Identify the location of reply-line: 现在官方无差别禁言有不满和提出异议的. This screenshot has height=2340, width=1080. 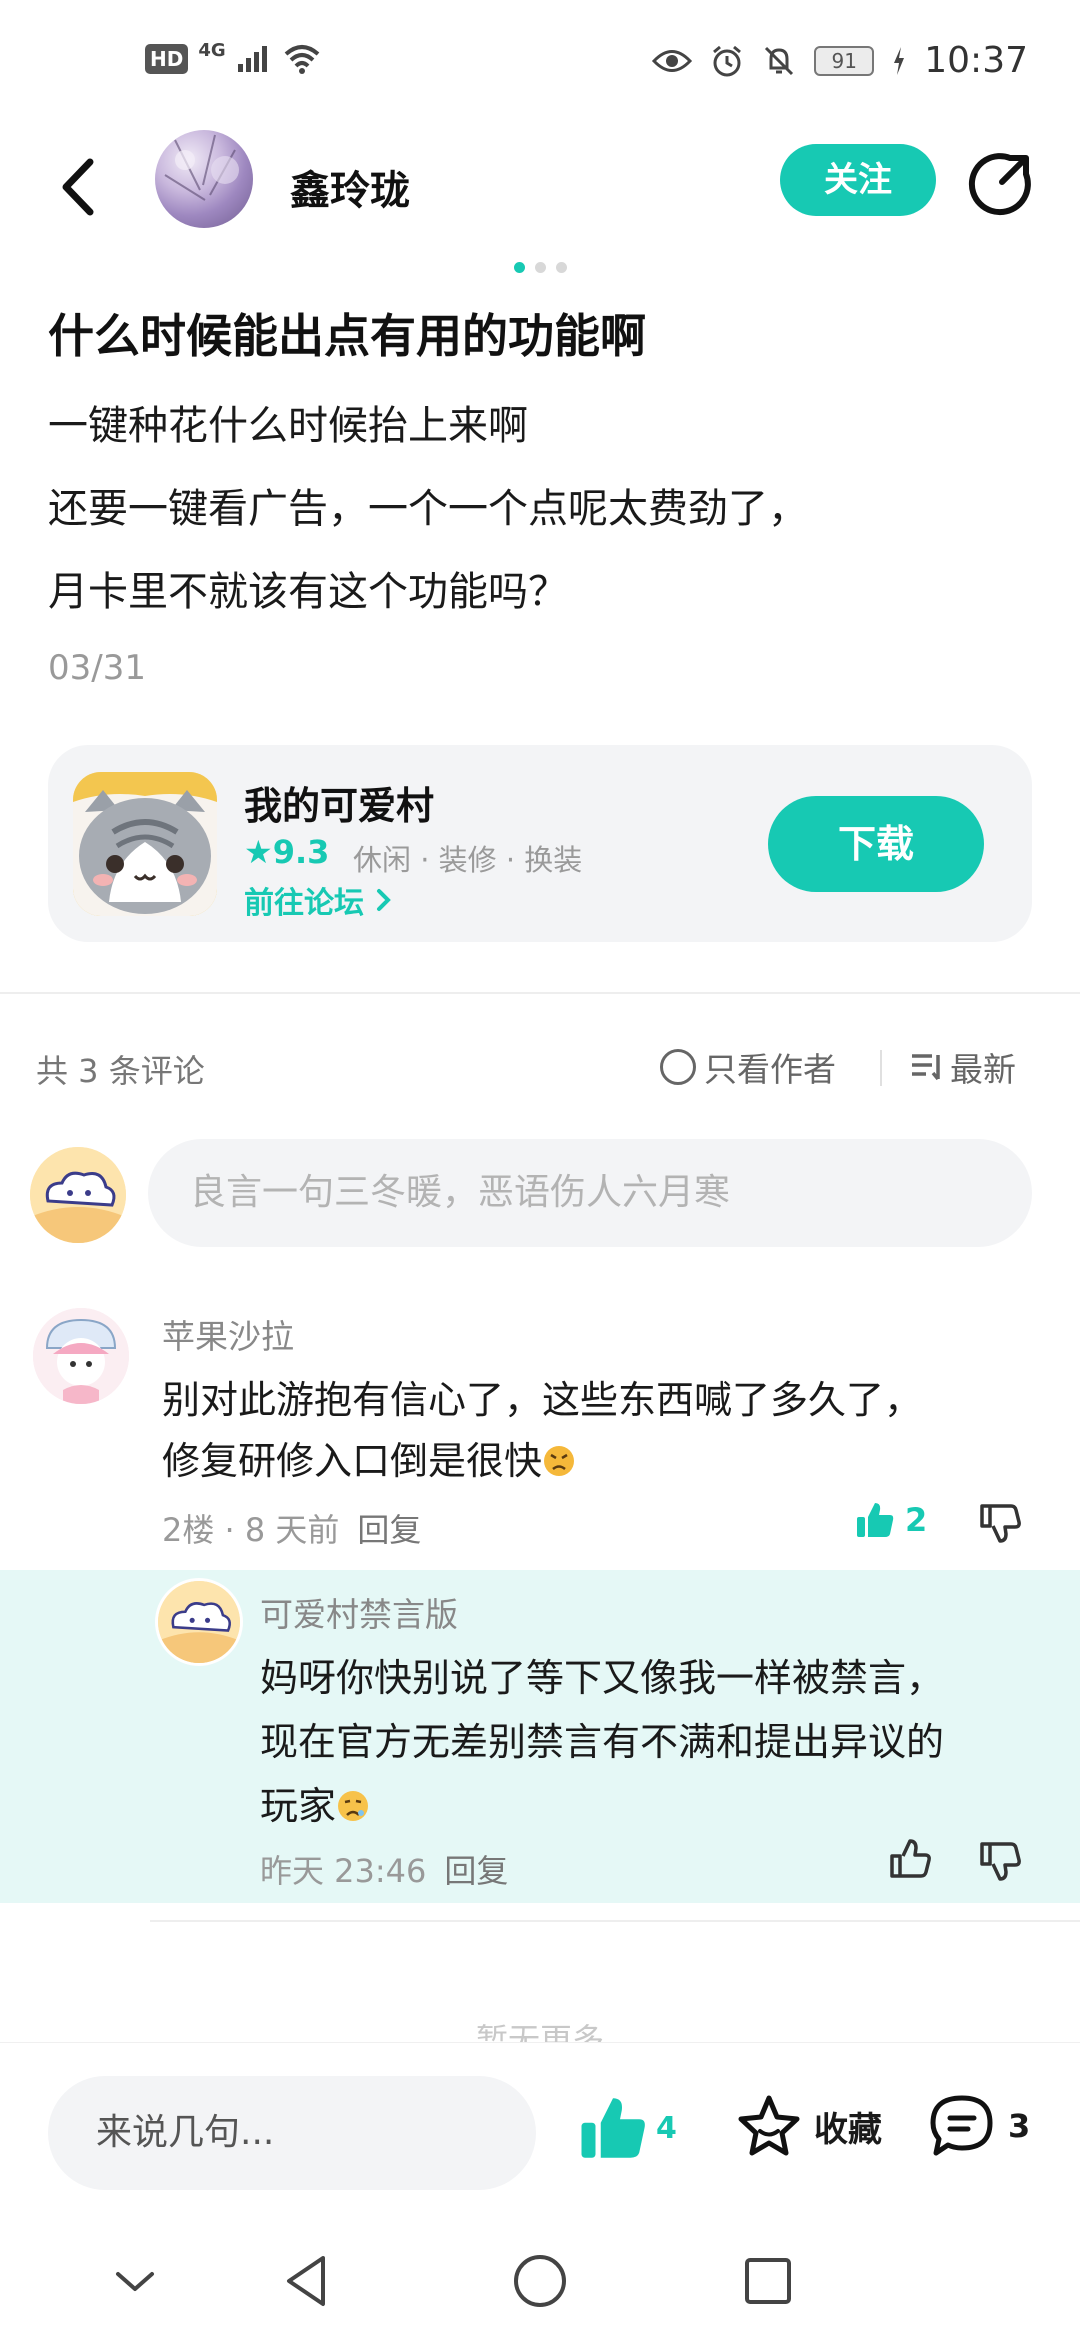
(602, 1742).